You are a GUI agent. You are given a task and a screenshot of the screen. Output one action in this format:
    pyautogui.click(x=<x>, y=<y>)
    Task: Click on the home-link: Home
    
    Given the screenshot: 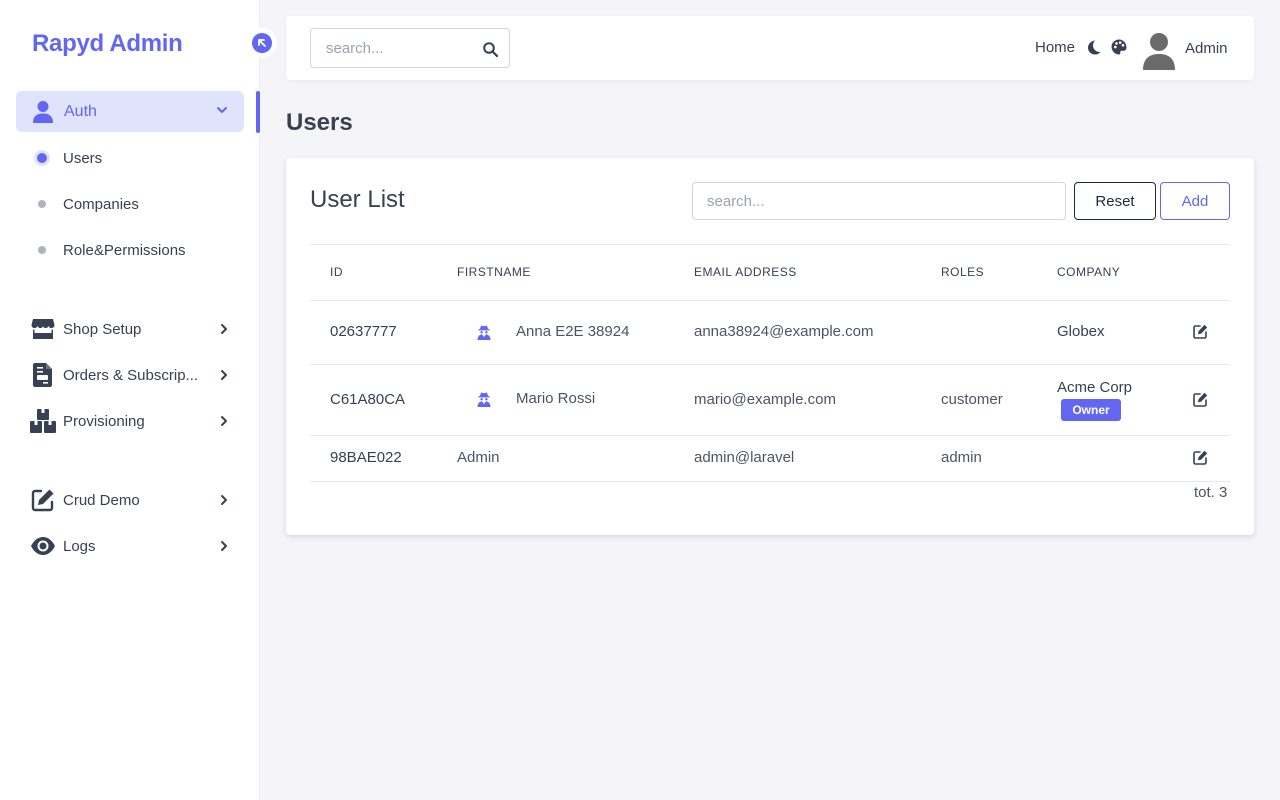 What is the action you would take?
    pyautogui.click(x=1055, y=47)
    